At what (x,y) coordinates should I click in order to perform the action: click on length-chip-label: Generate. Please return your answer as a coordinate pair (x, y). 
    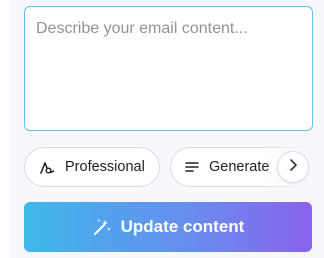
    Looking at the image, I should click on (239, 167).